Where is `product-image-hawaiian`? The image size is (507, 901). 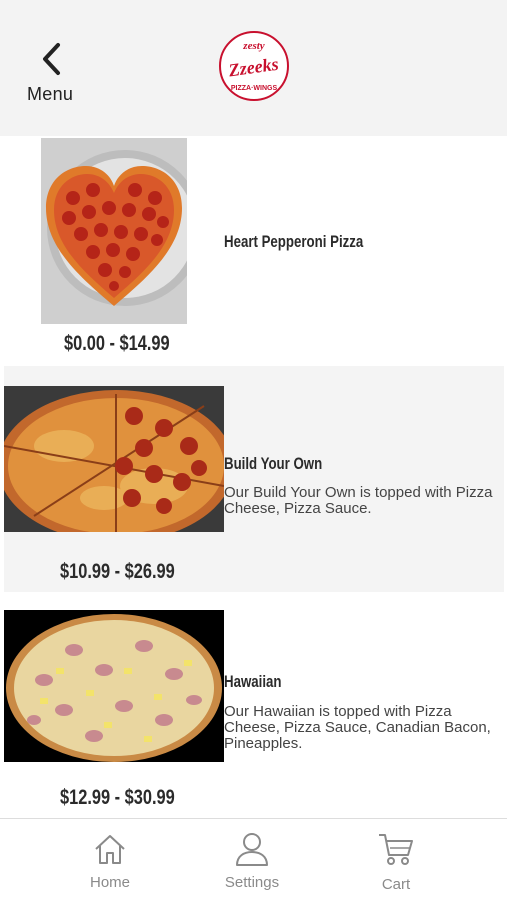
product-image-hawaiian is located at coordinates (114, 686).